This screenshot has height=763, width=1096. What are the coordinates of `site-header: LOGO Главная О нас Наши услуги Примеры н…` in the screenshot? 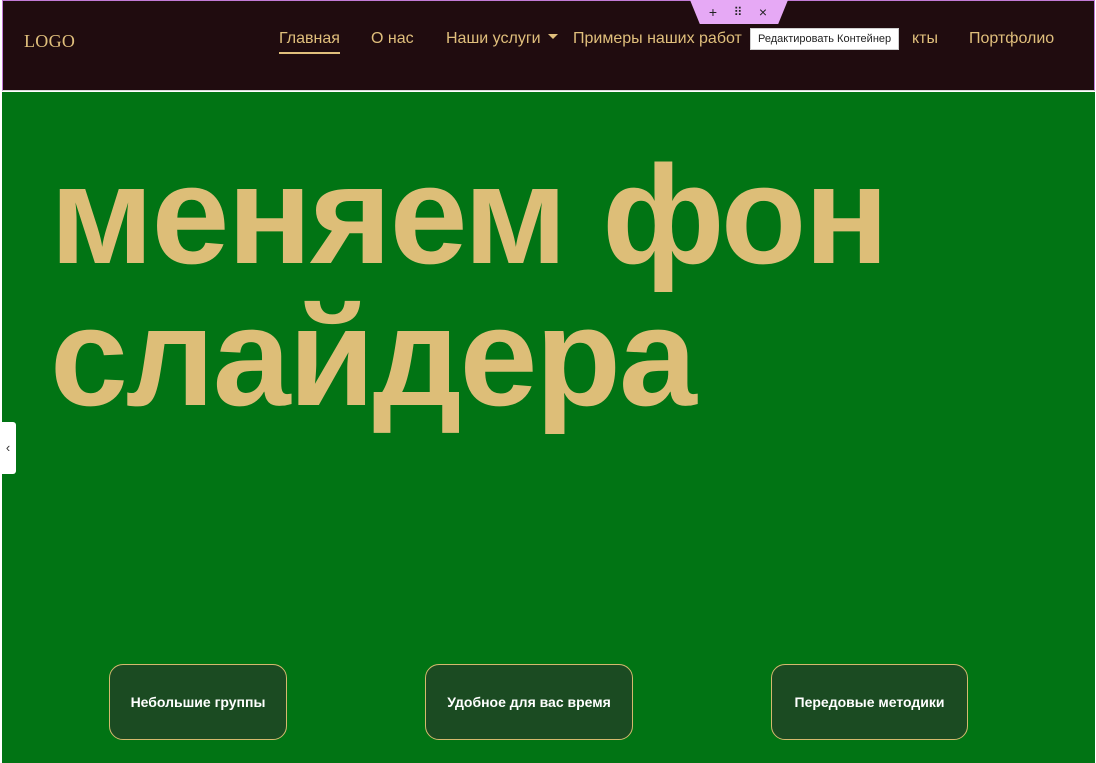 It's located at (548, 45).